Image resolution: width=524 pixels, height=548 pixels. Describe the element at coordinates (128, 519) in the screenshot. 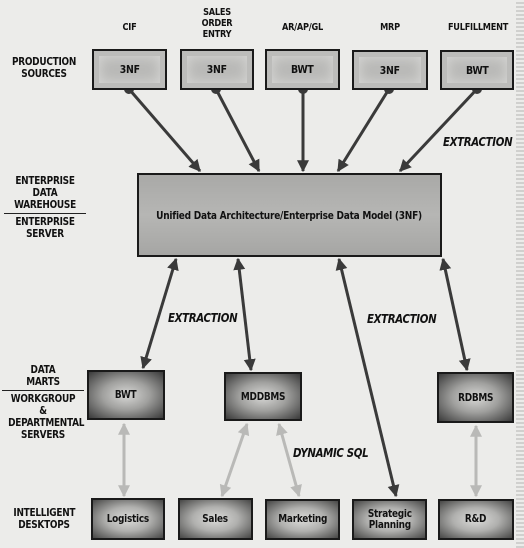

I see `desktop-box-logistics: Logistics` at that location.